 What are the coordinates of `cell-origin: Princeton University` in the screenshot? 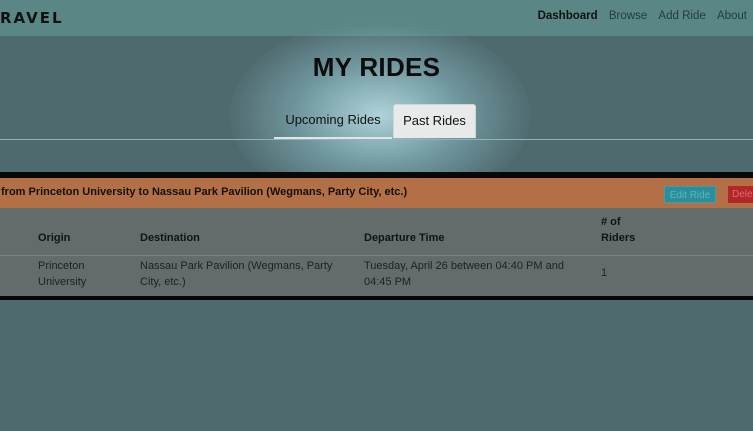 It's located at (62, 274).